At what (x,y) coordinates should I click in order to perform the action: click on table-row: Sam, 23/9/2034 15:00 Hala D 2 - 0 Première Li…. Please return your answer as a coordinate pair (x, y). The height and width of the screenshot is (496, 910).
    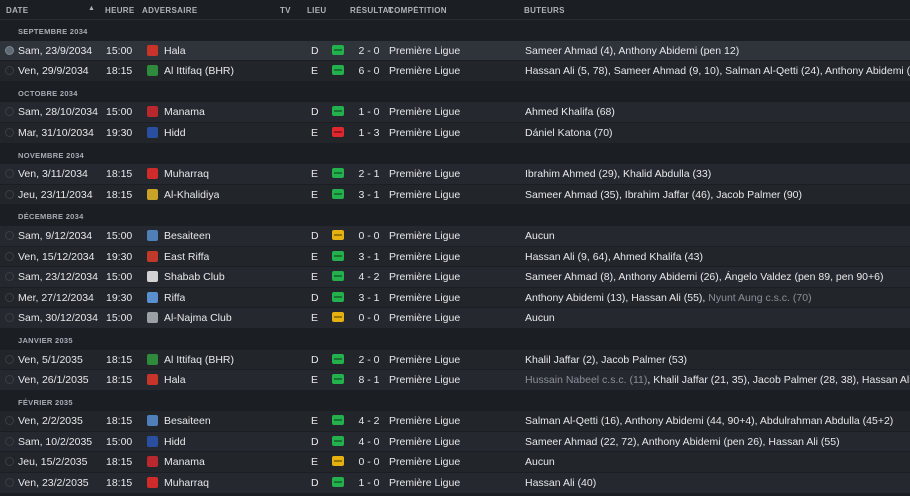
    Looking at the image, I should click on (455, 51).